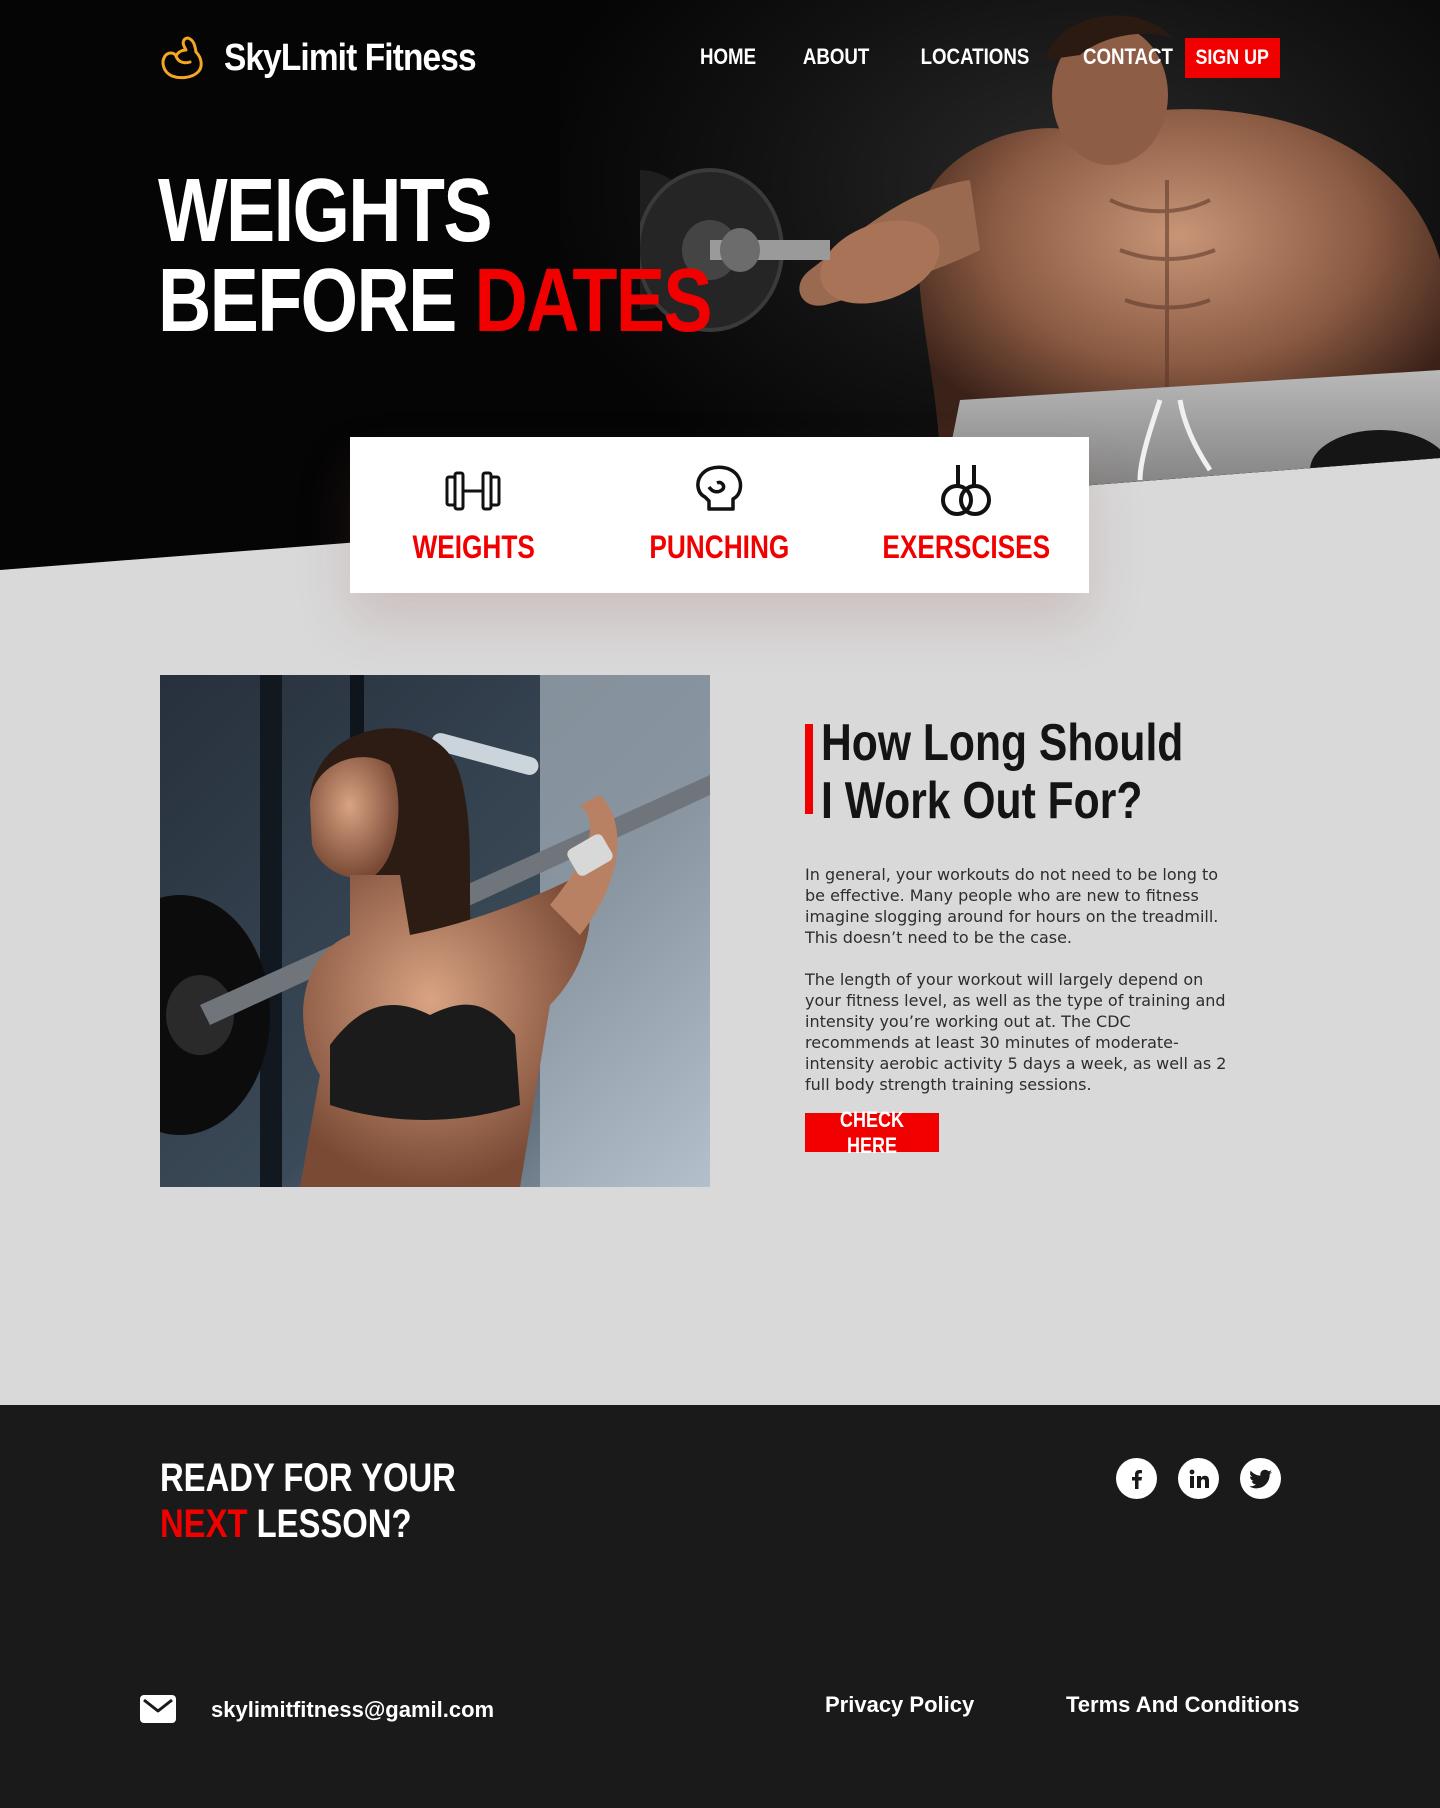  I want to click on facebook-icon, so click(1136, 1478).